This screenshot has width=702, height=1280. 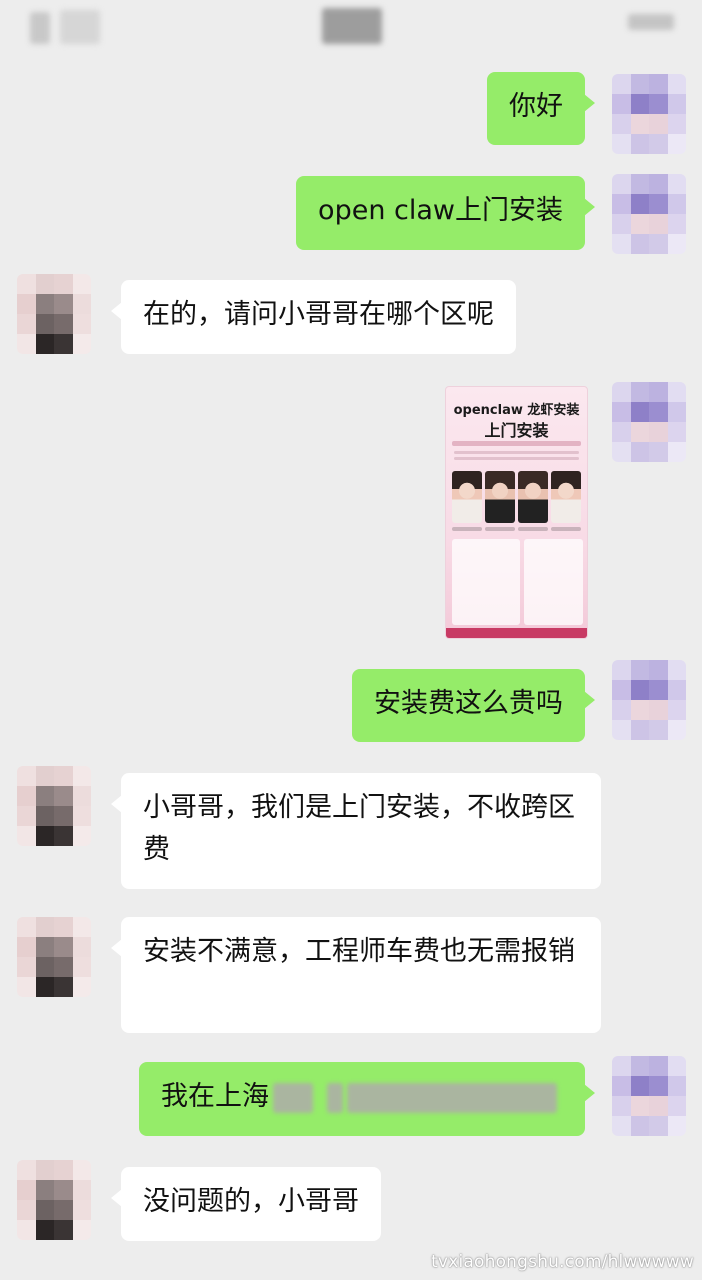 What do you see at coordinates (473, 705) in the screenshot?
I see `message-bubble-sent: 安装费这么贵吗` at bounding box center [473, 705].